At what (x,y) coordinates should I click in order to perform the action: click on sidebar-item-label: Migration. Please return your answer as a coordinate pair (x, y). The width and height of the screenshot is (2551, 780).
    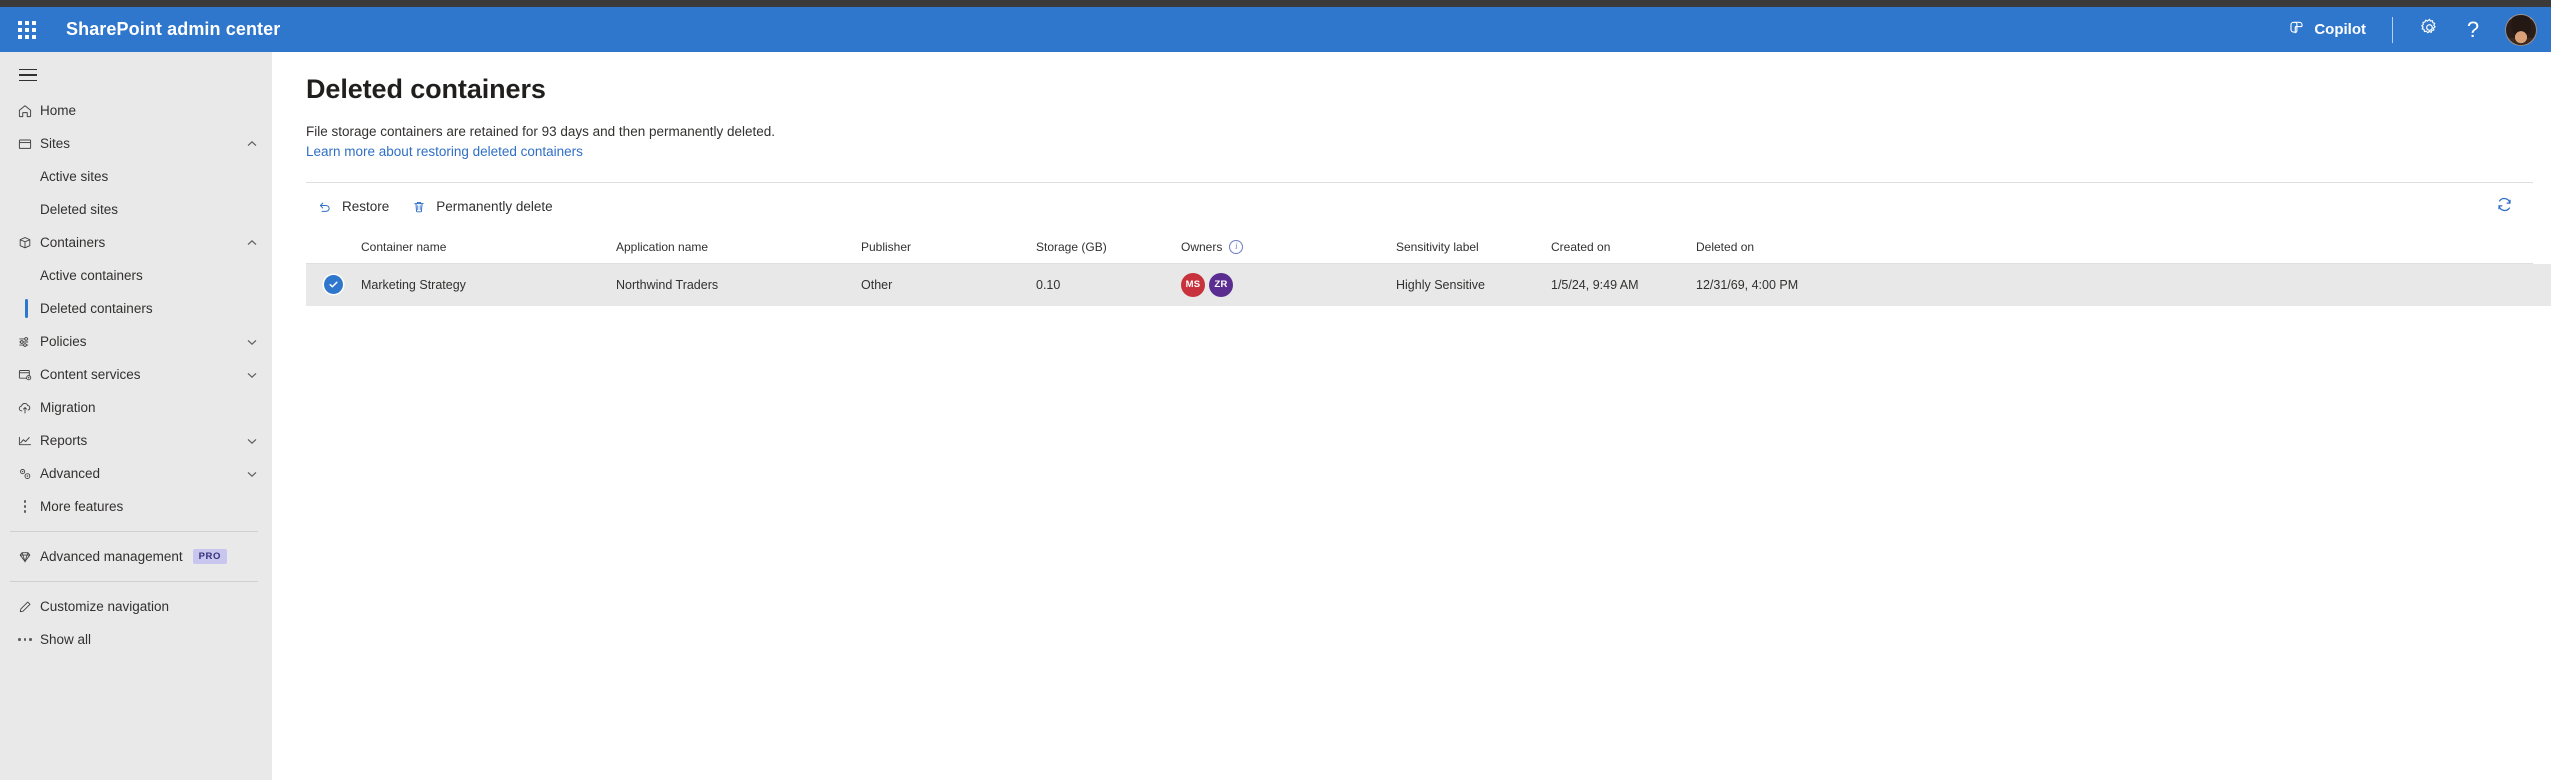
    Looking at the image, I should click on (68, 407).